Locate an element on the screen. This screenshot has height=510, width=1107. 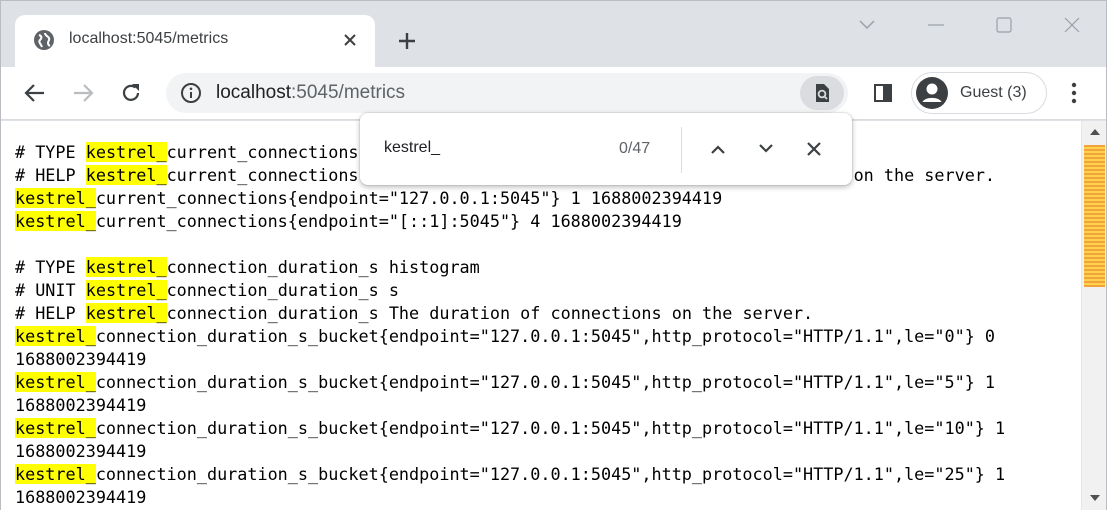
line-prefix: # UNIT is located at coordinates (50, 290).